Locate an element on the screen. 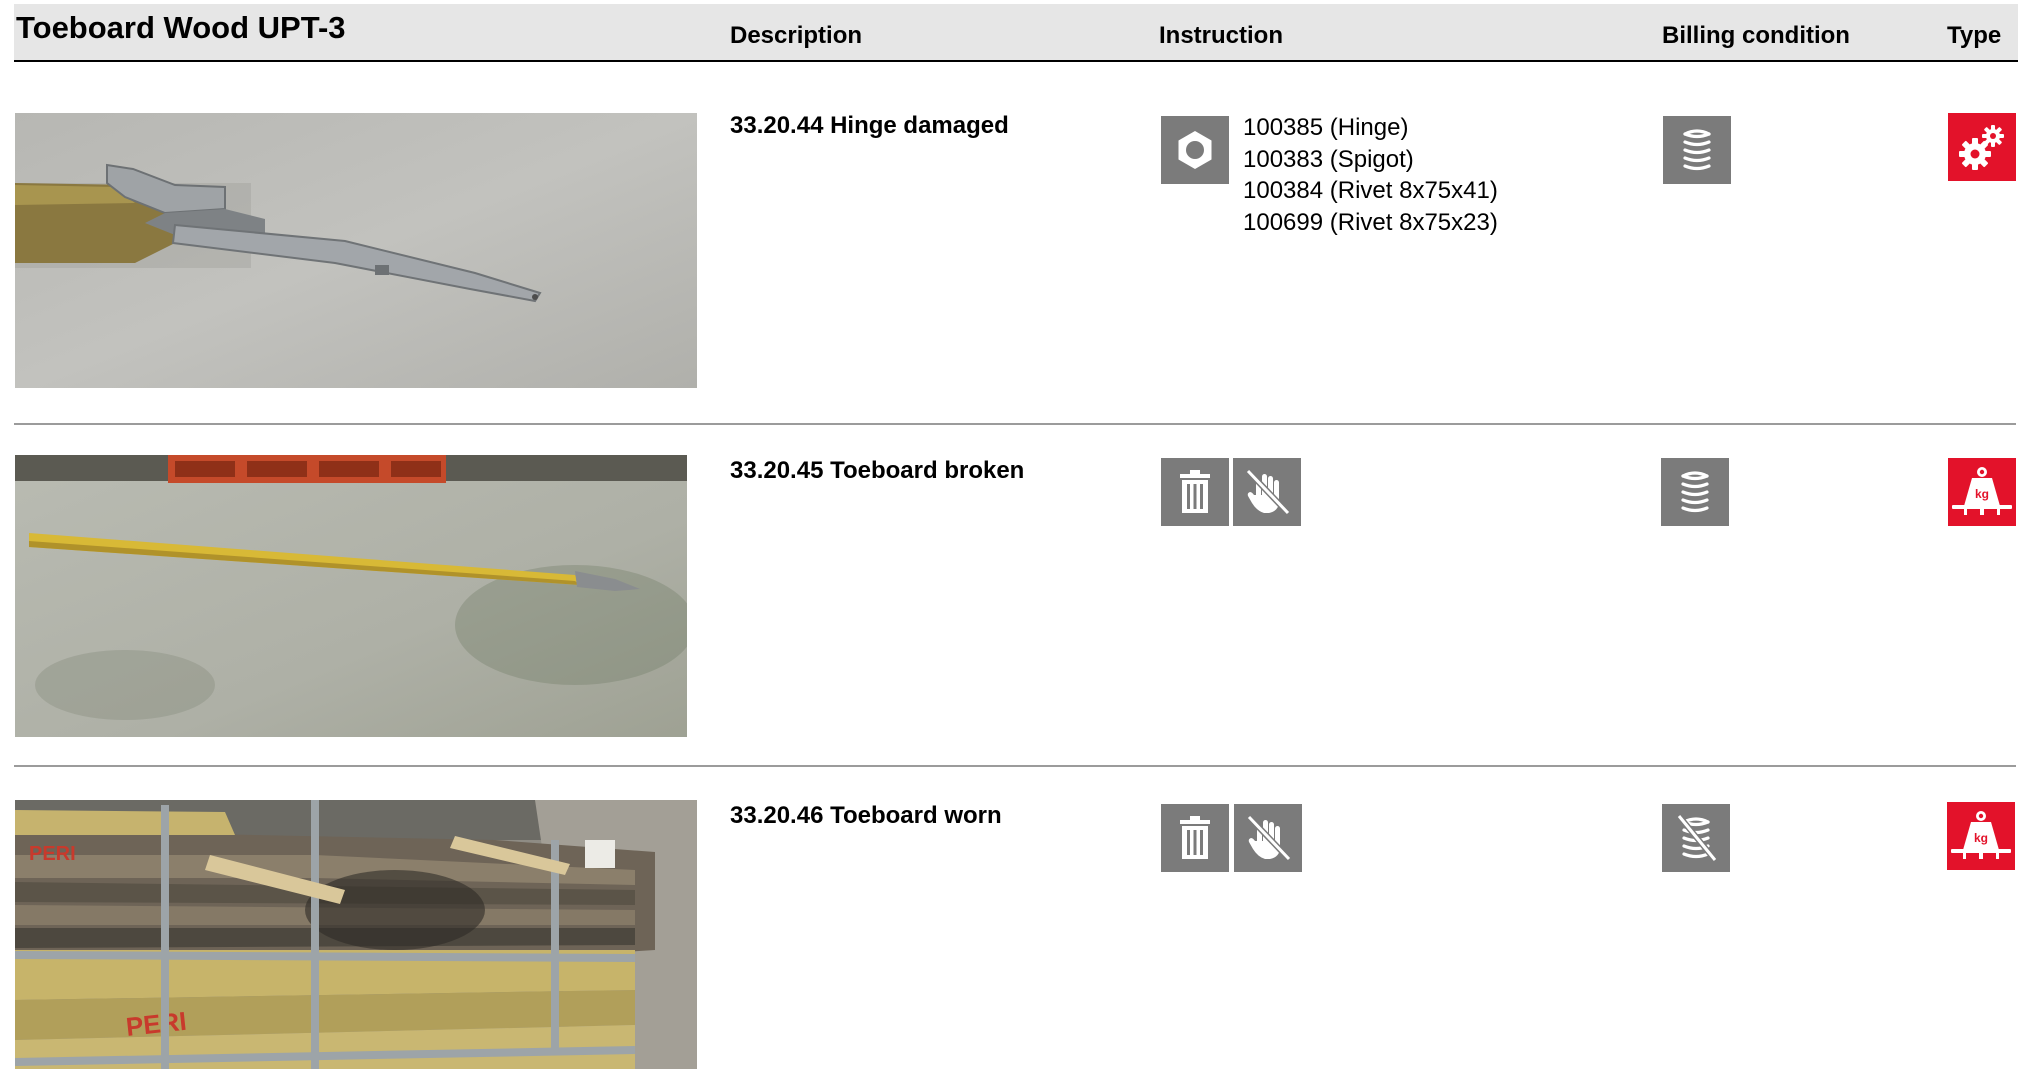 This screenshot has height=1069, width=2026. photo-toeboard-worn: PERI PERI is located at coordinates (356, 934).